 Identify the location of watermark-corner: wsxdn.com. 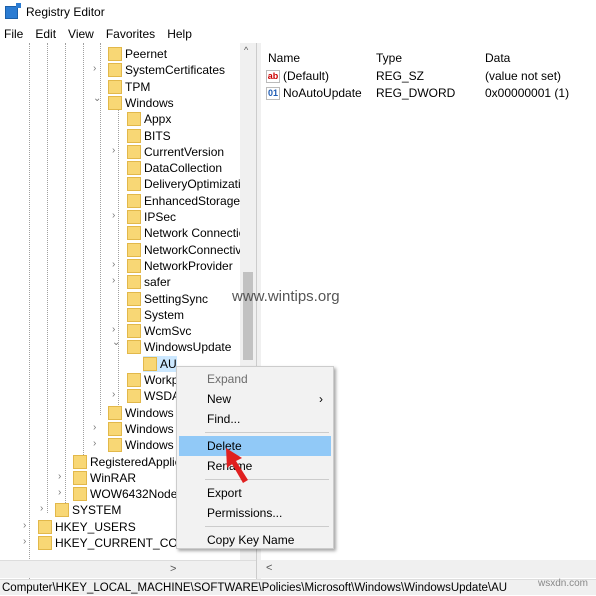
(563, 583).